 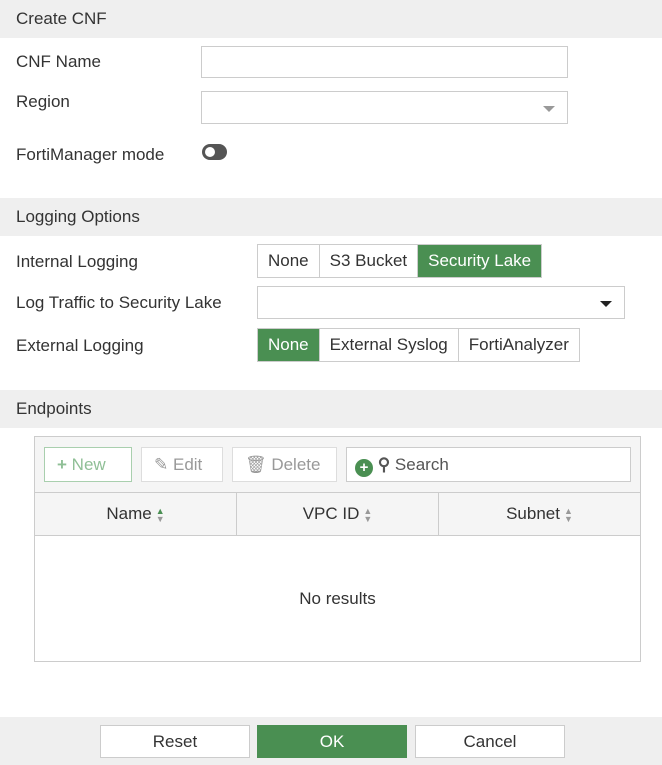 I want to click on new-button: + New, so click(x=88, y=464).